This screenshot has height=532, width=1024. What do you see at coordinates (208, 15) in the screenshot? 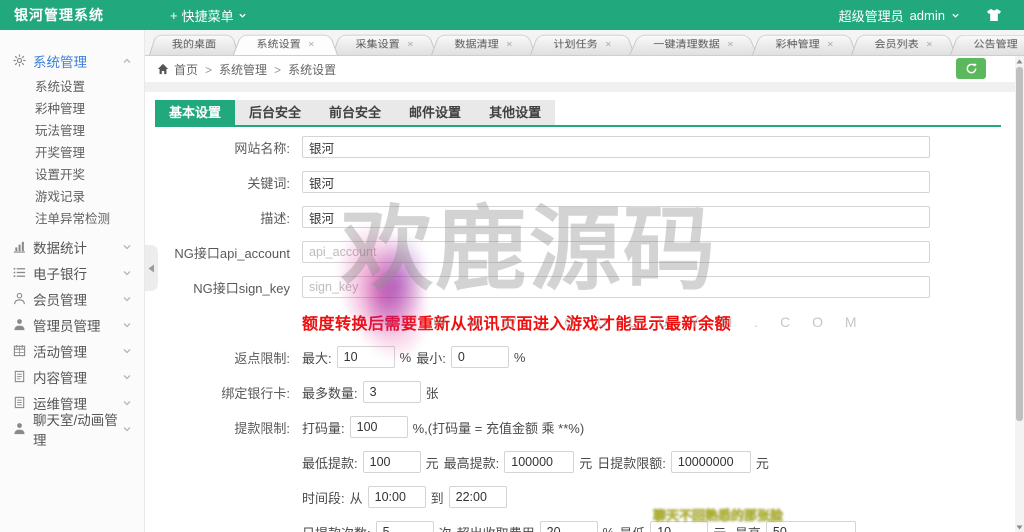
I see `quick-menu-button: + 快捷菜单` at bounding box center [208, 15].